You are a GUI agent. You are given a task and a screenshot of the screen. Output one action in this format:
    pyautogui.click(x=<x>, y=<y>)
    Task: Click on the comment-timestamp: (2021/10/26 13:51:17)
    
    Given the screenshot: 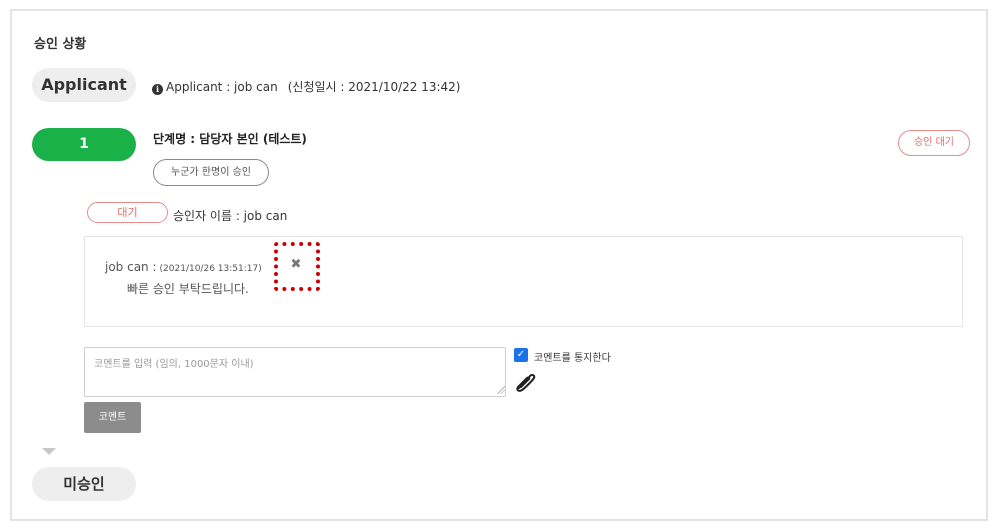 What is the action you would take?
    pyautogui.click(x=210, y=269)
    